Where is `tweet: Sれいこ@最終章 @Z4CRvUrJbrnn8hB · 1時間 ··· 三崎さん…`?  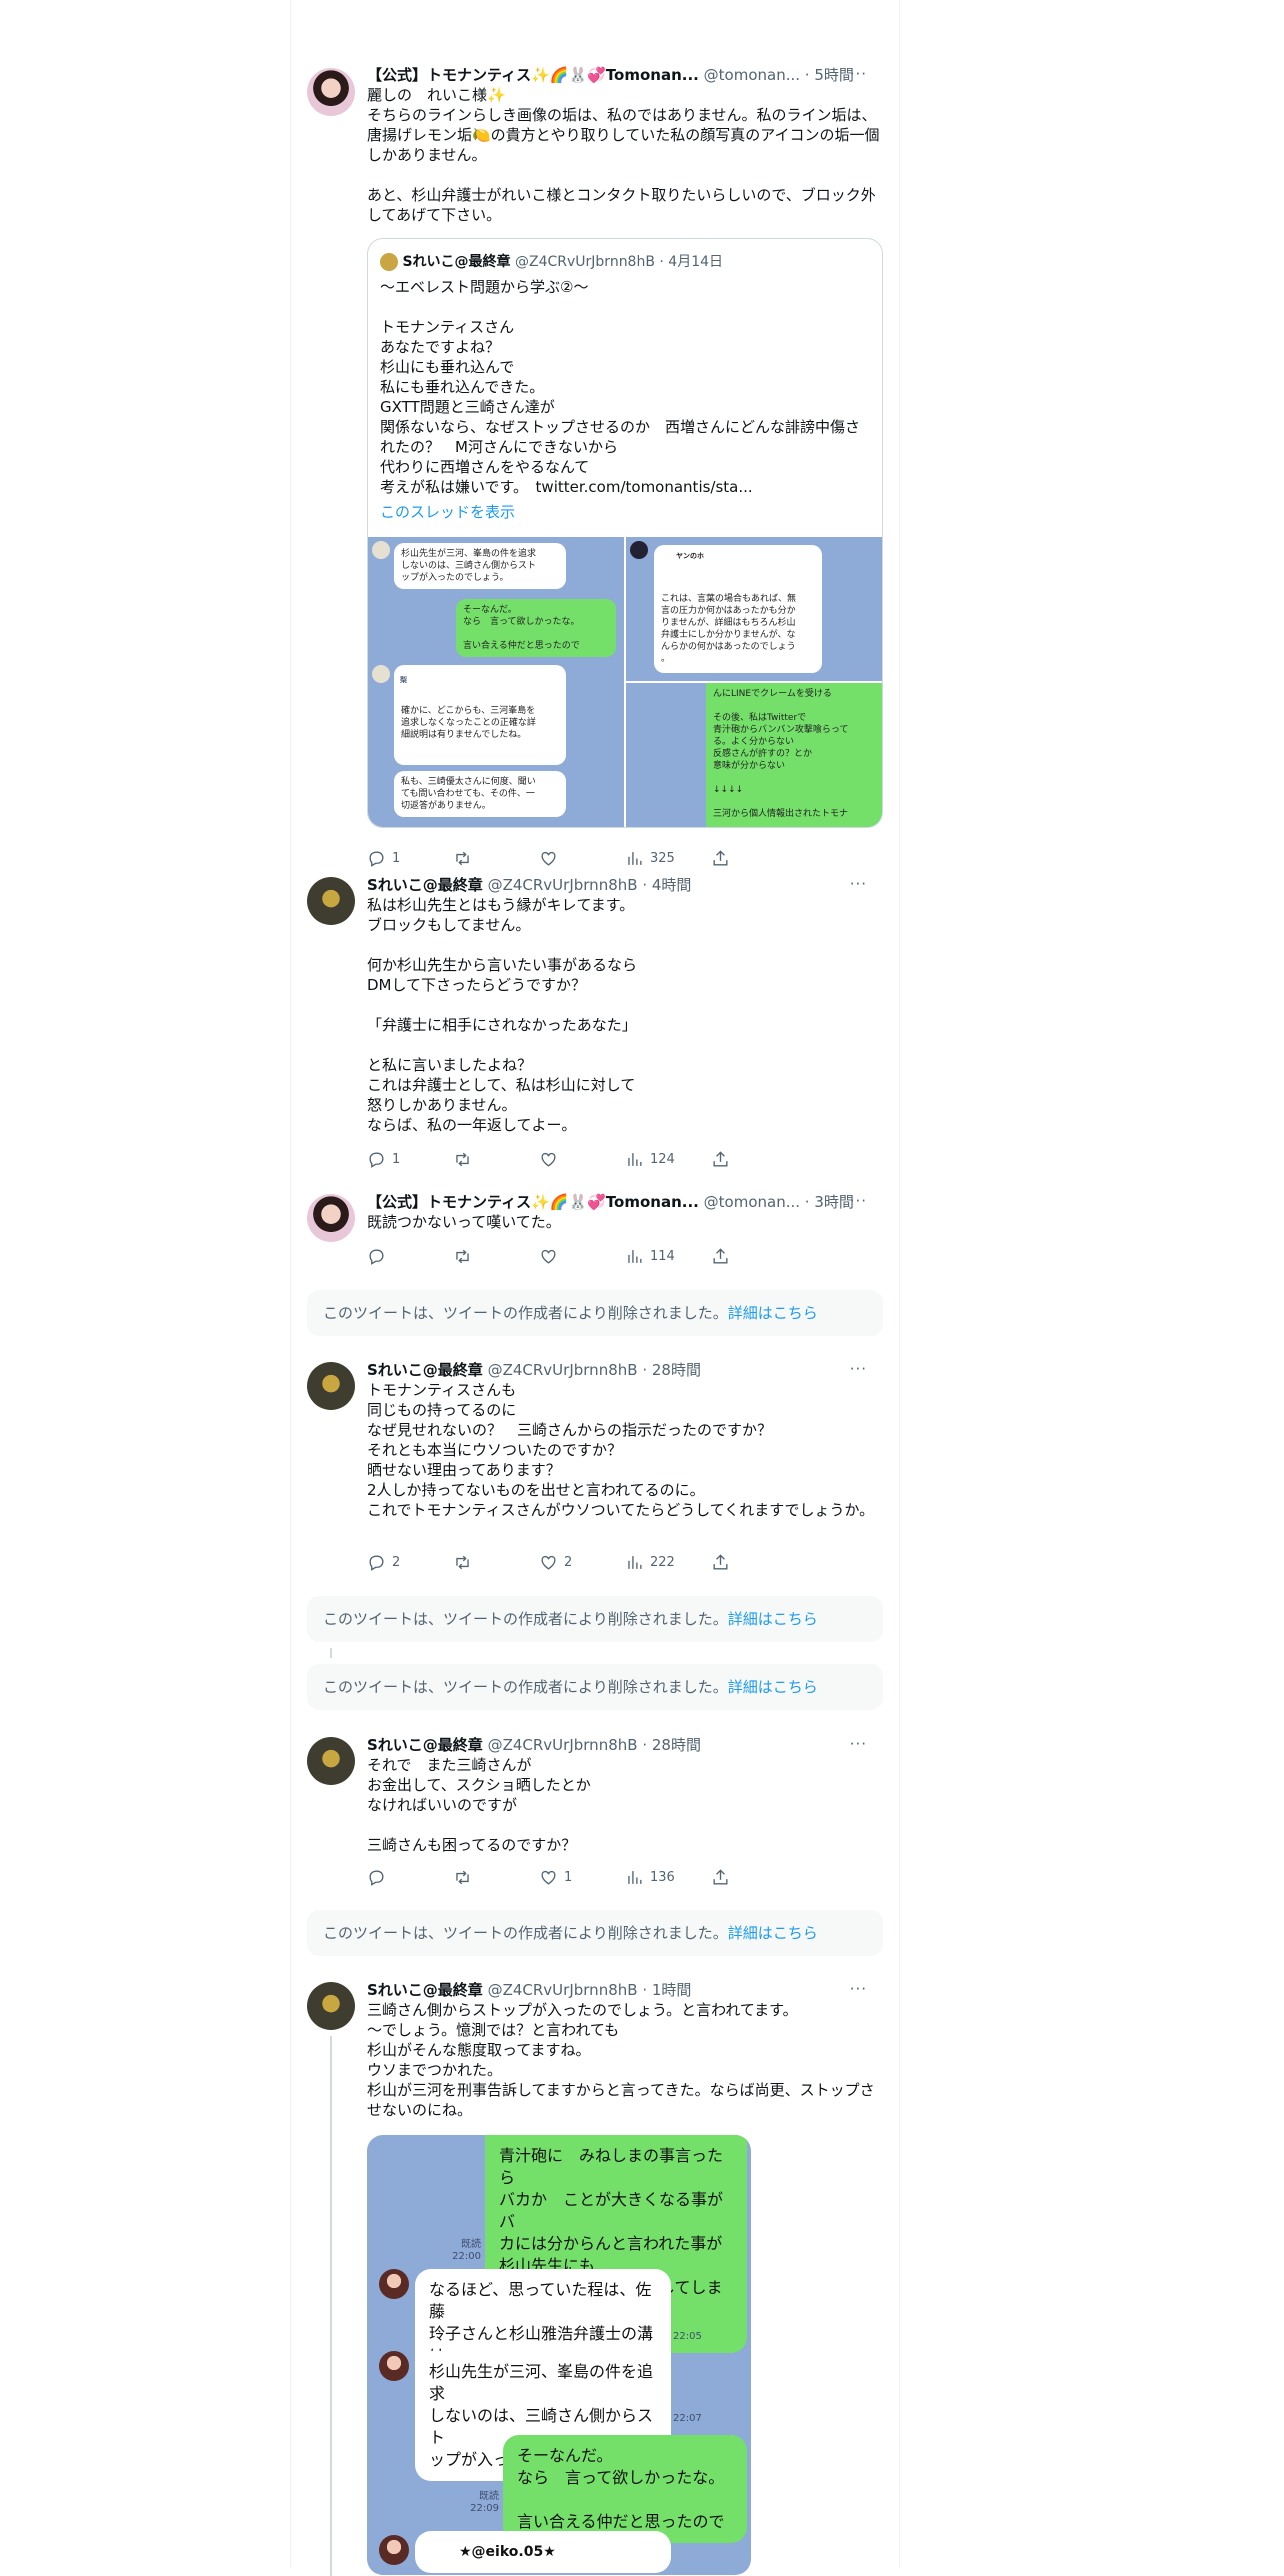 tweet: Sれいこ@最終章 @Z4CRvUrJbrnn8hB · 1時間 ··· 三崎さん… is located at coordinates (595, 2278).